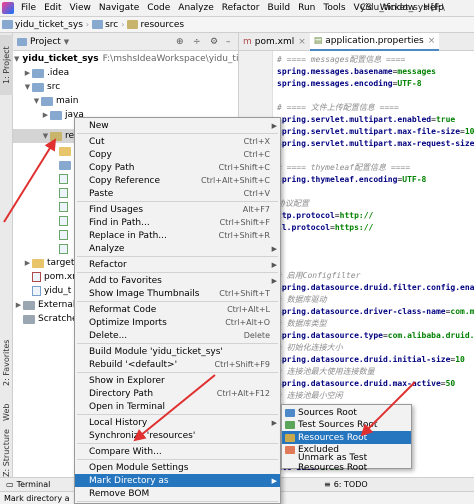 The width and height of the screenshot is (474, 504). What do you see at coordinates (177, 264) in the screenshot?
I see `menu-item-refactor: Refactor ▶` at bounding box center [177, 264].